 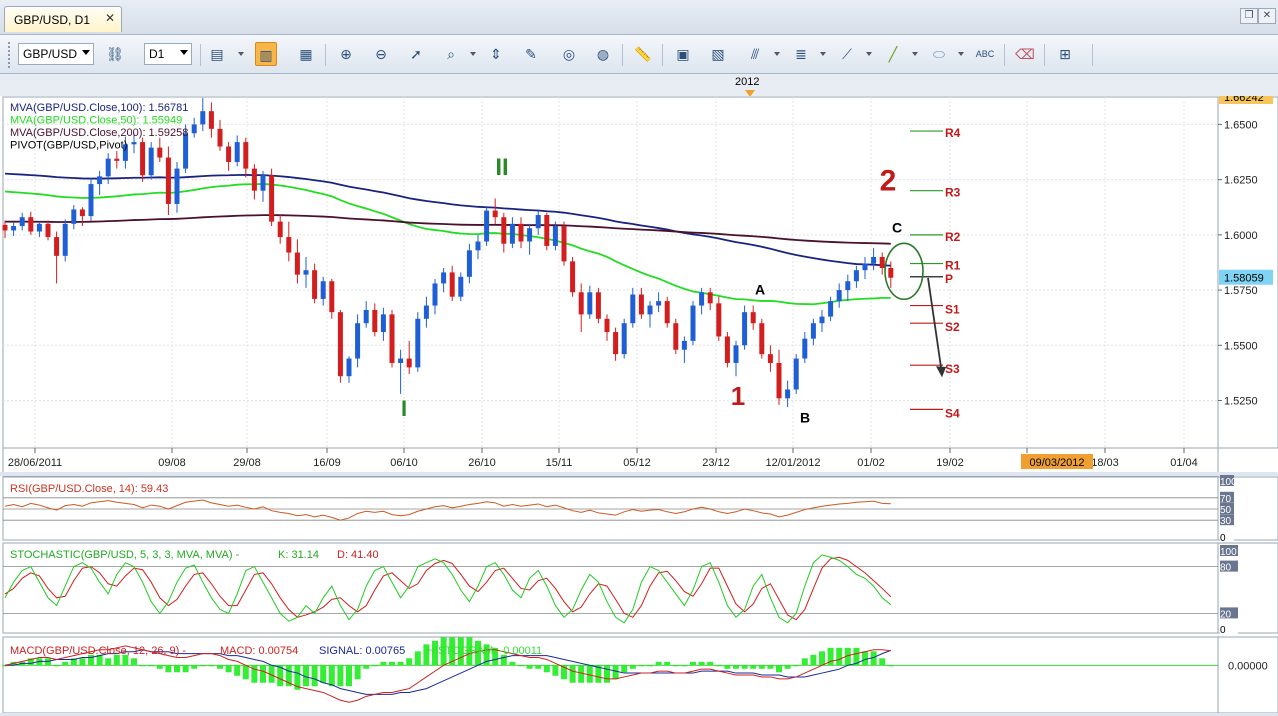 I want to click on rsi-legend: RSI(GBP/USD.Close, 14): 59.43, so click(x=89, y=489).